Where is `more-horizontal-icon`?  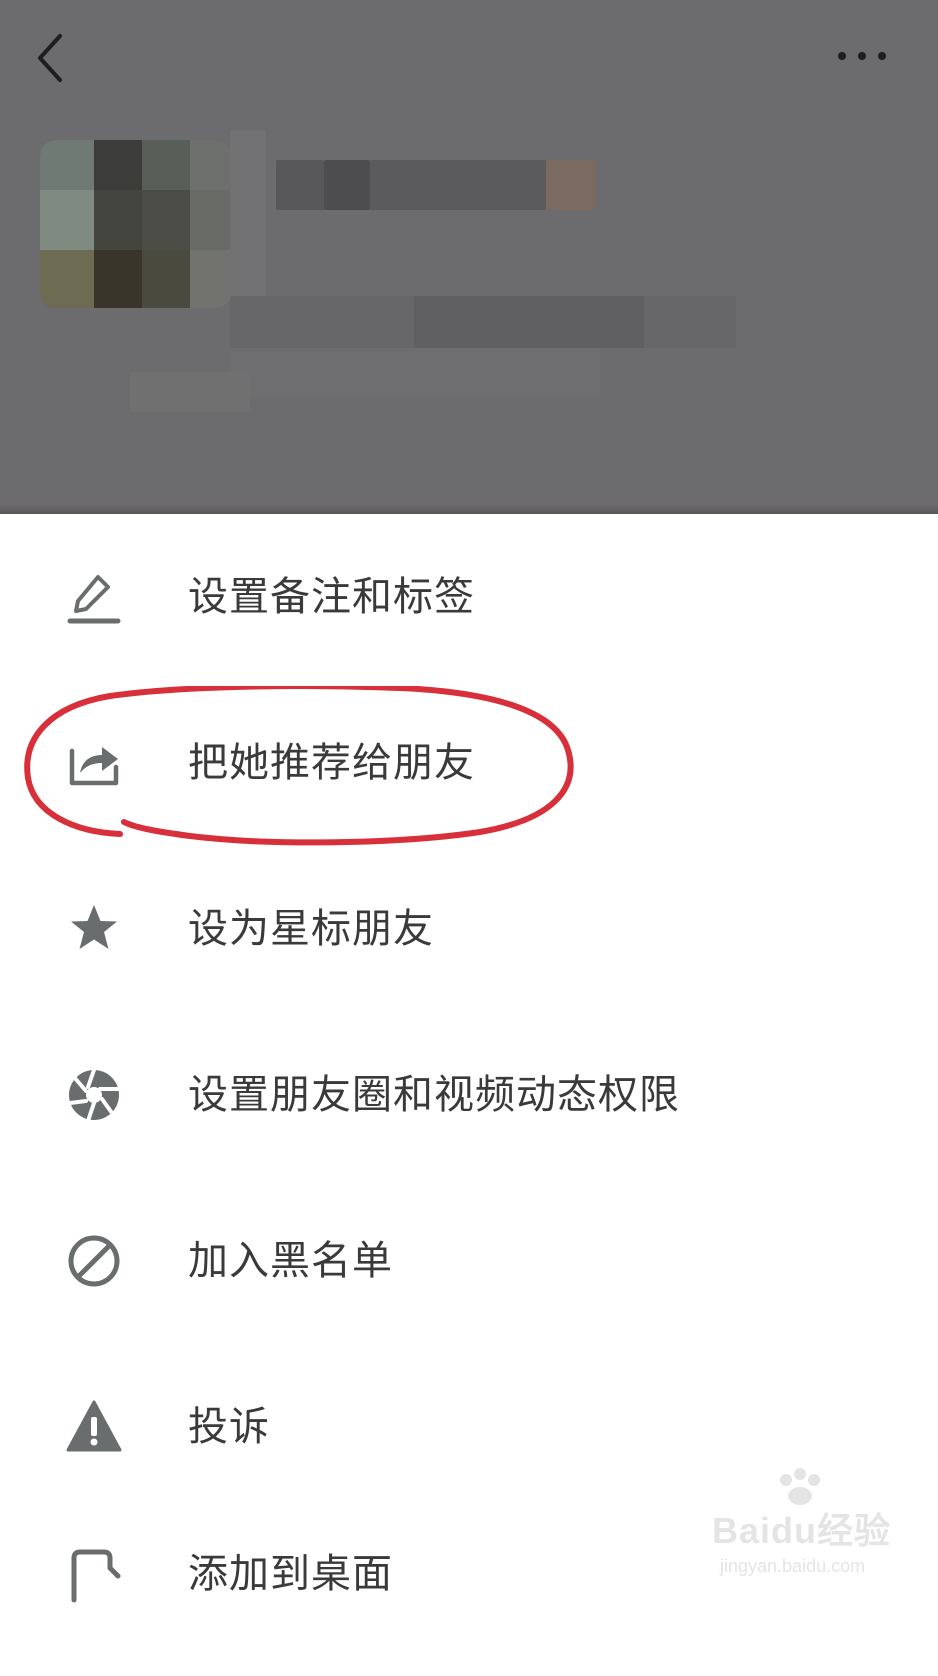 more-horizontal-icon is located at coordinates (862, 56).